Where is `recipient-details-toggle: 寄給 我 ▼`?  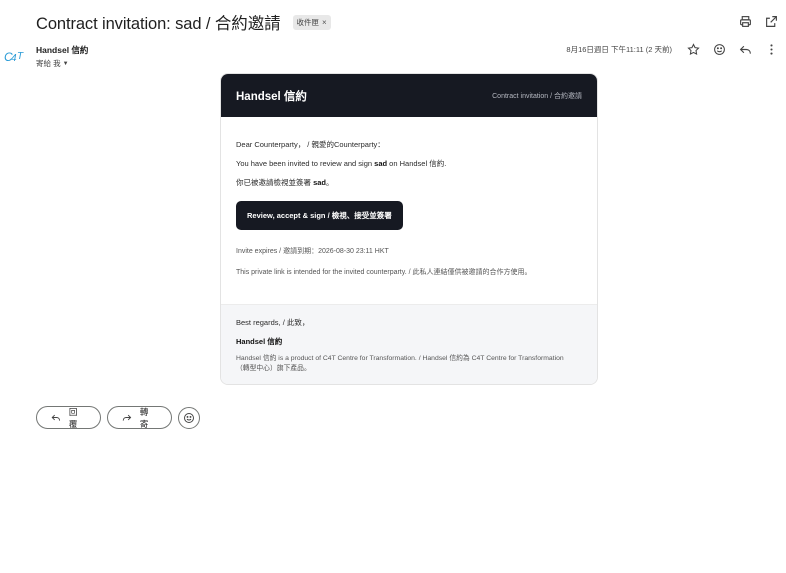
recipient-details-toggle: 寄給 我 ▼ is located at coordinates (62, 63).